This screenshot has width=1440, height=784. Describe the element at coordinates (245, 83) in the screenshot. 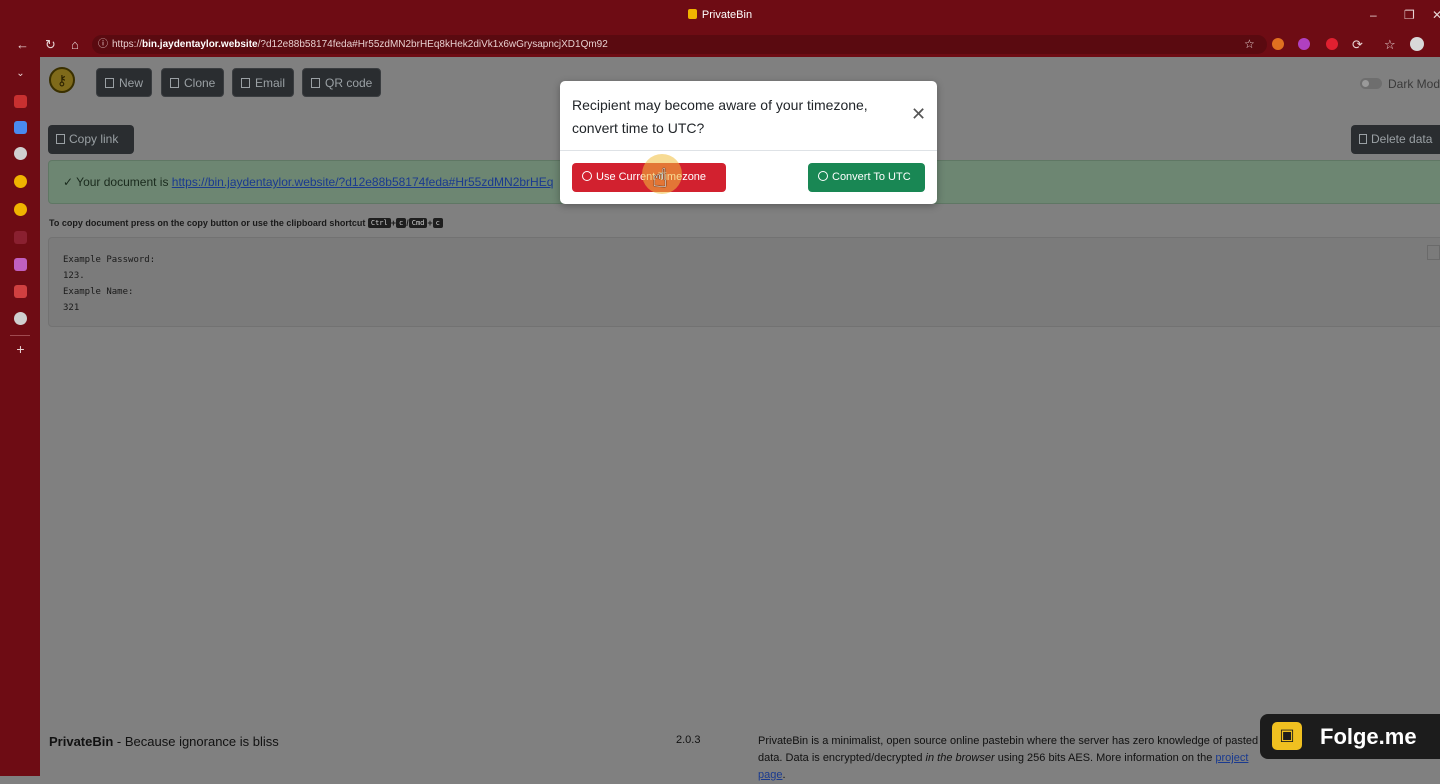

I see `email-icon` at that location.